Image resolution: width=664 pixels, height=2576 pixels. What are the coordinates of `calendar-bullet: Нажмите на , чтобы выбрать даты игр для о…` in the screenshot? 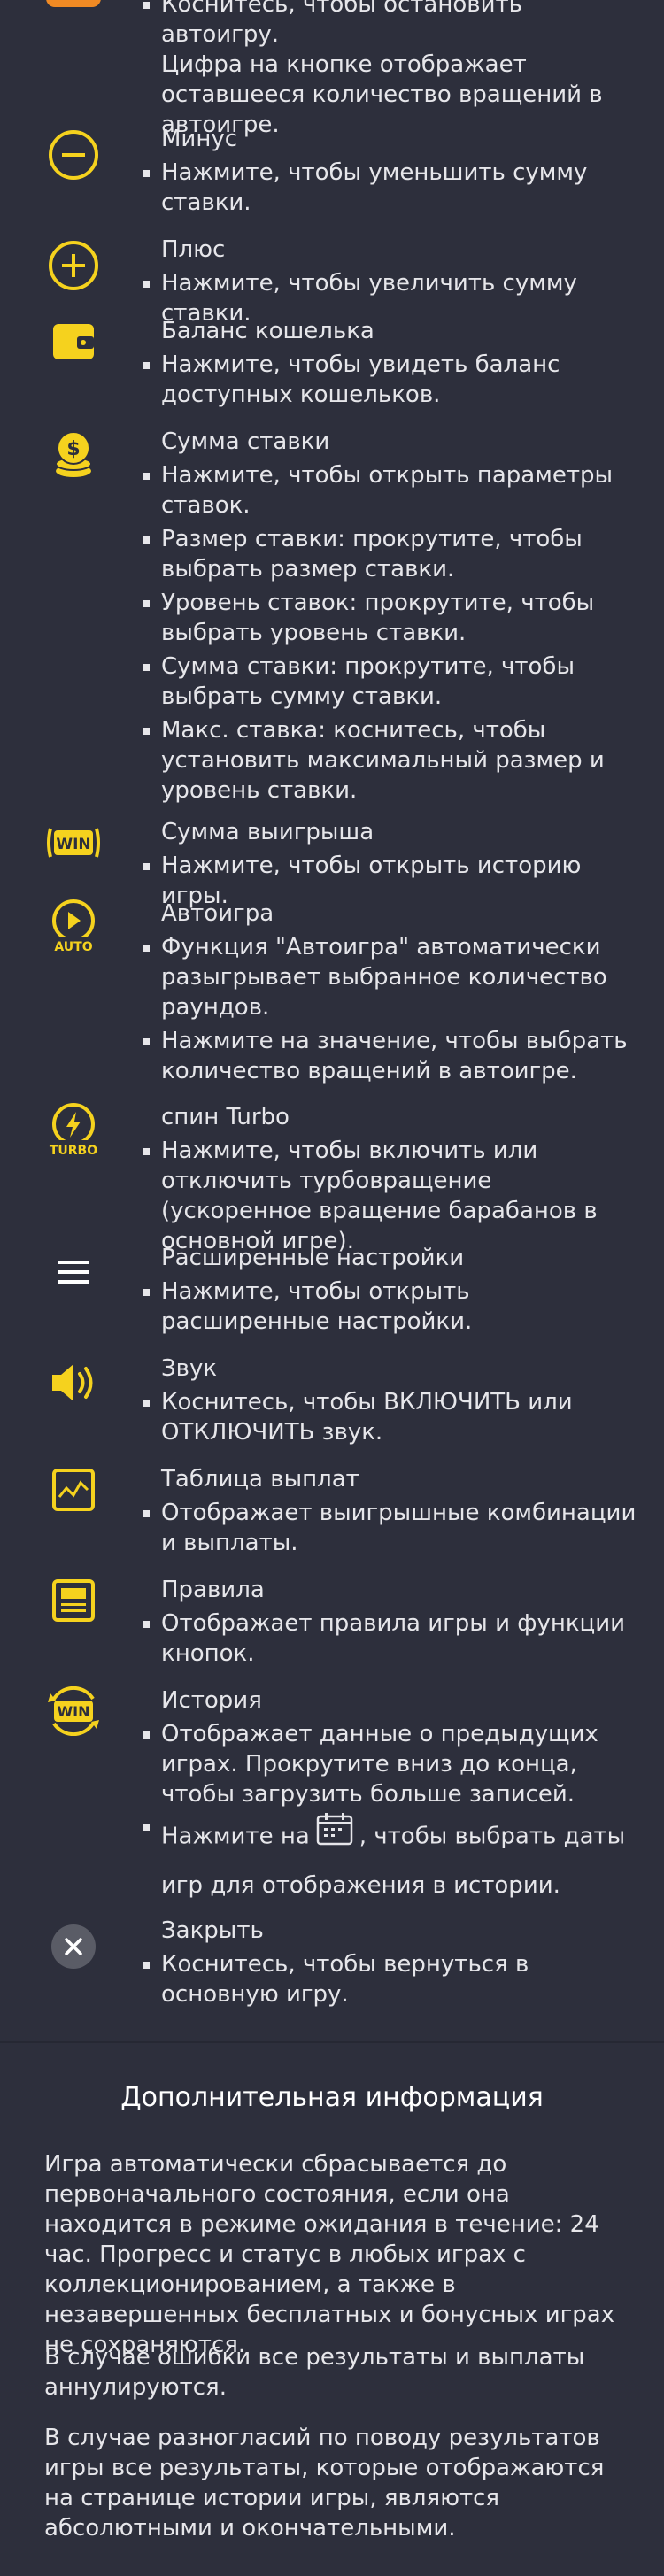 It's located at (391, 1860).